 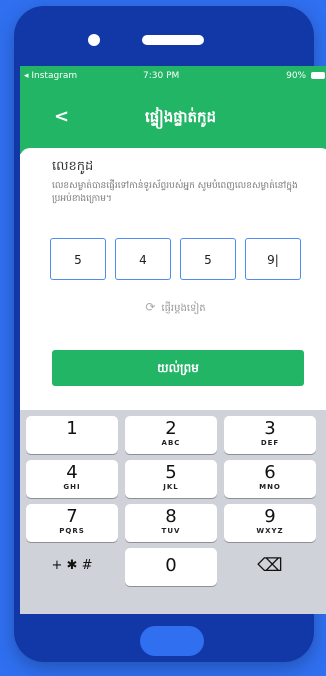 I want to click on key-letters: DEF, so click(x=270, y=443).